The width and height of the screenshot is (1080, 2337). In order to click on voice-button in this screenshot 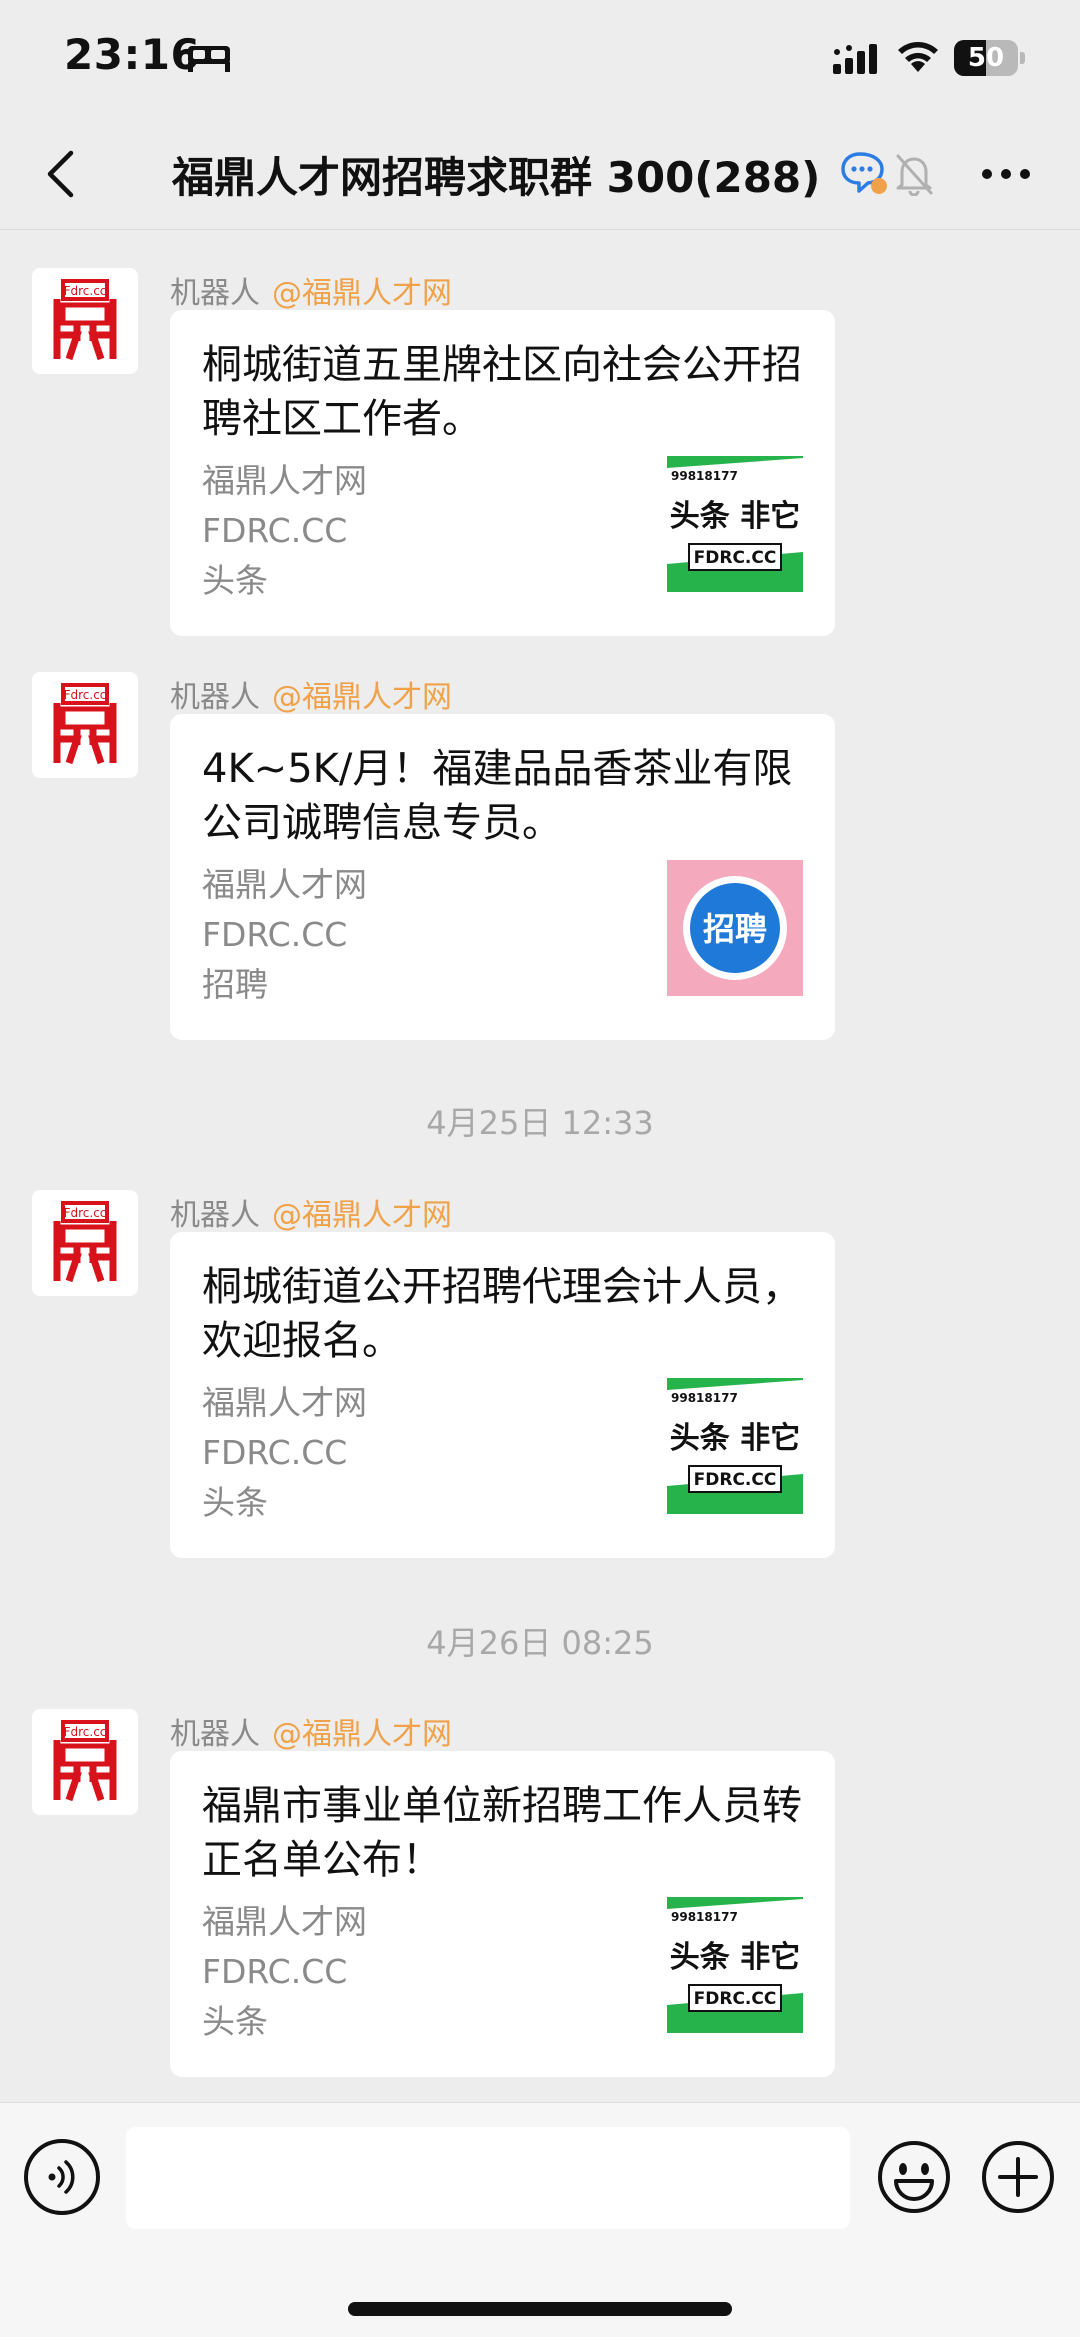, I will do `click(62, 2177)`.